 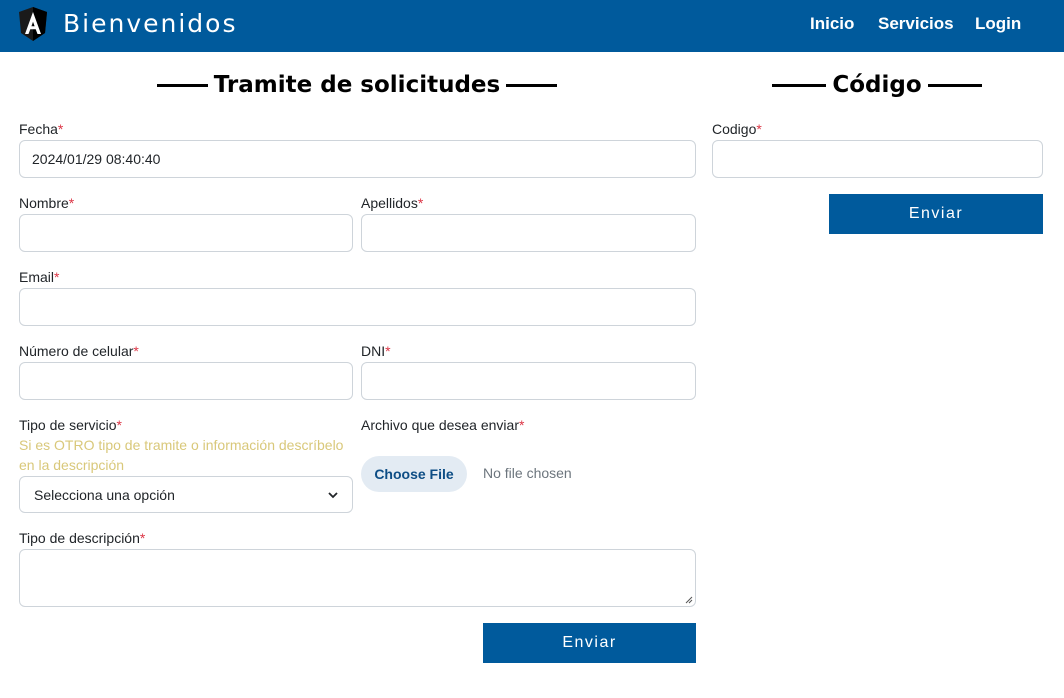 I want to click on fecha-input, so click(x=357, y=159).